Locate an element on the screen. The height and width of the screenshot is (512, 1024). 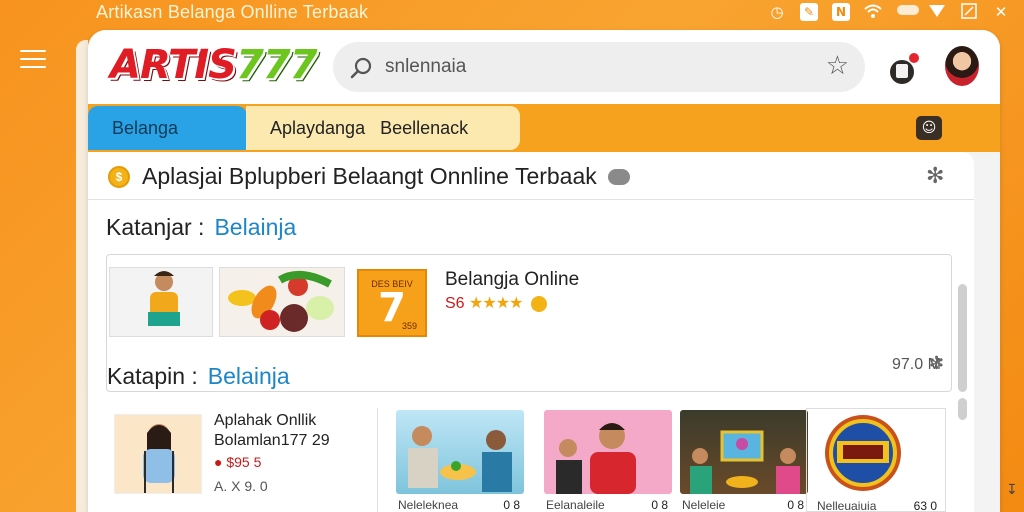
signal-icon is located at coordinates (937, 12).